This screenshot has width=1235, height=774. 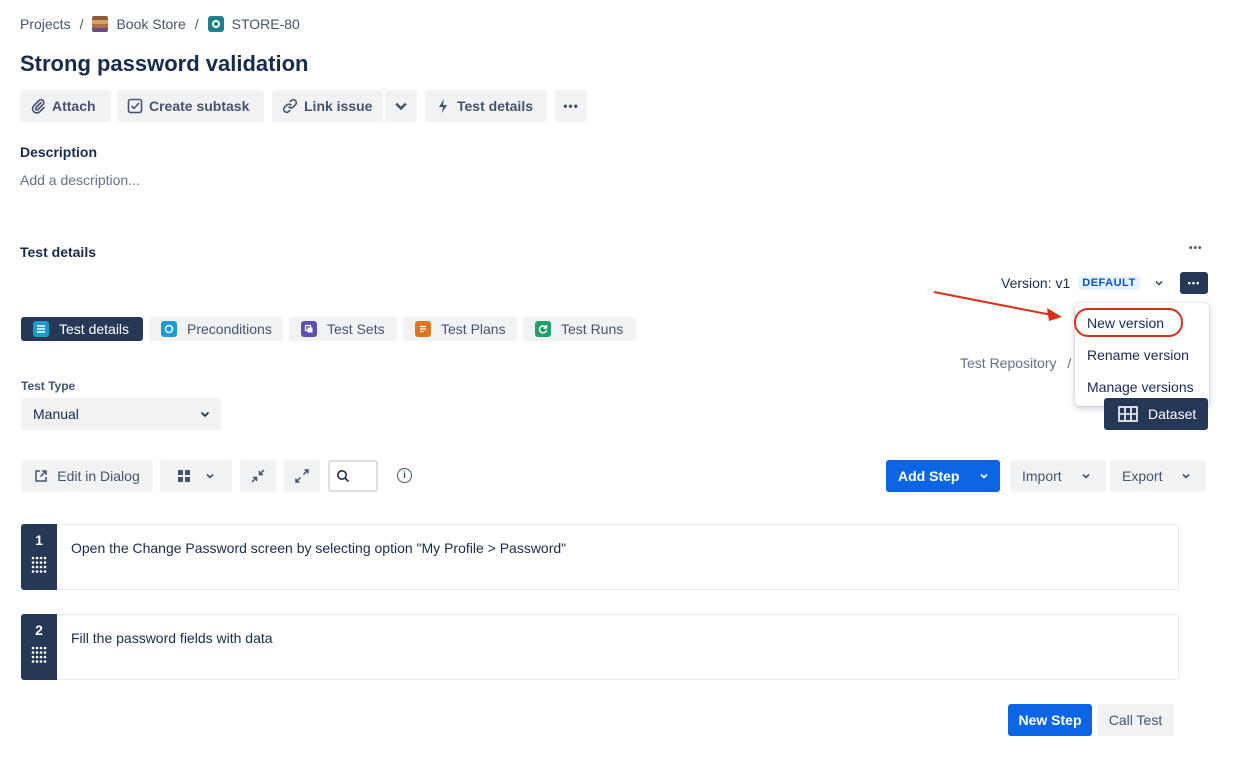 I want to click on link-issue-dropdown-button, so click(x=401, y=106).